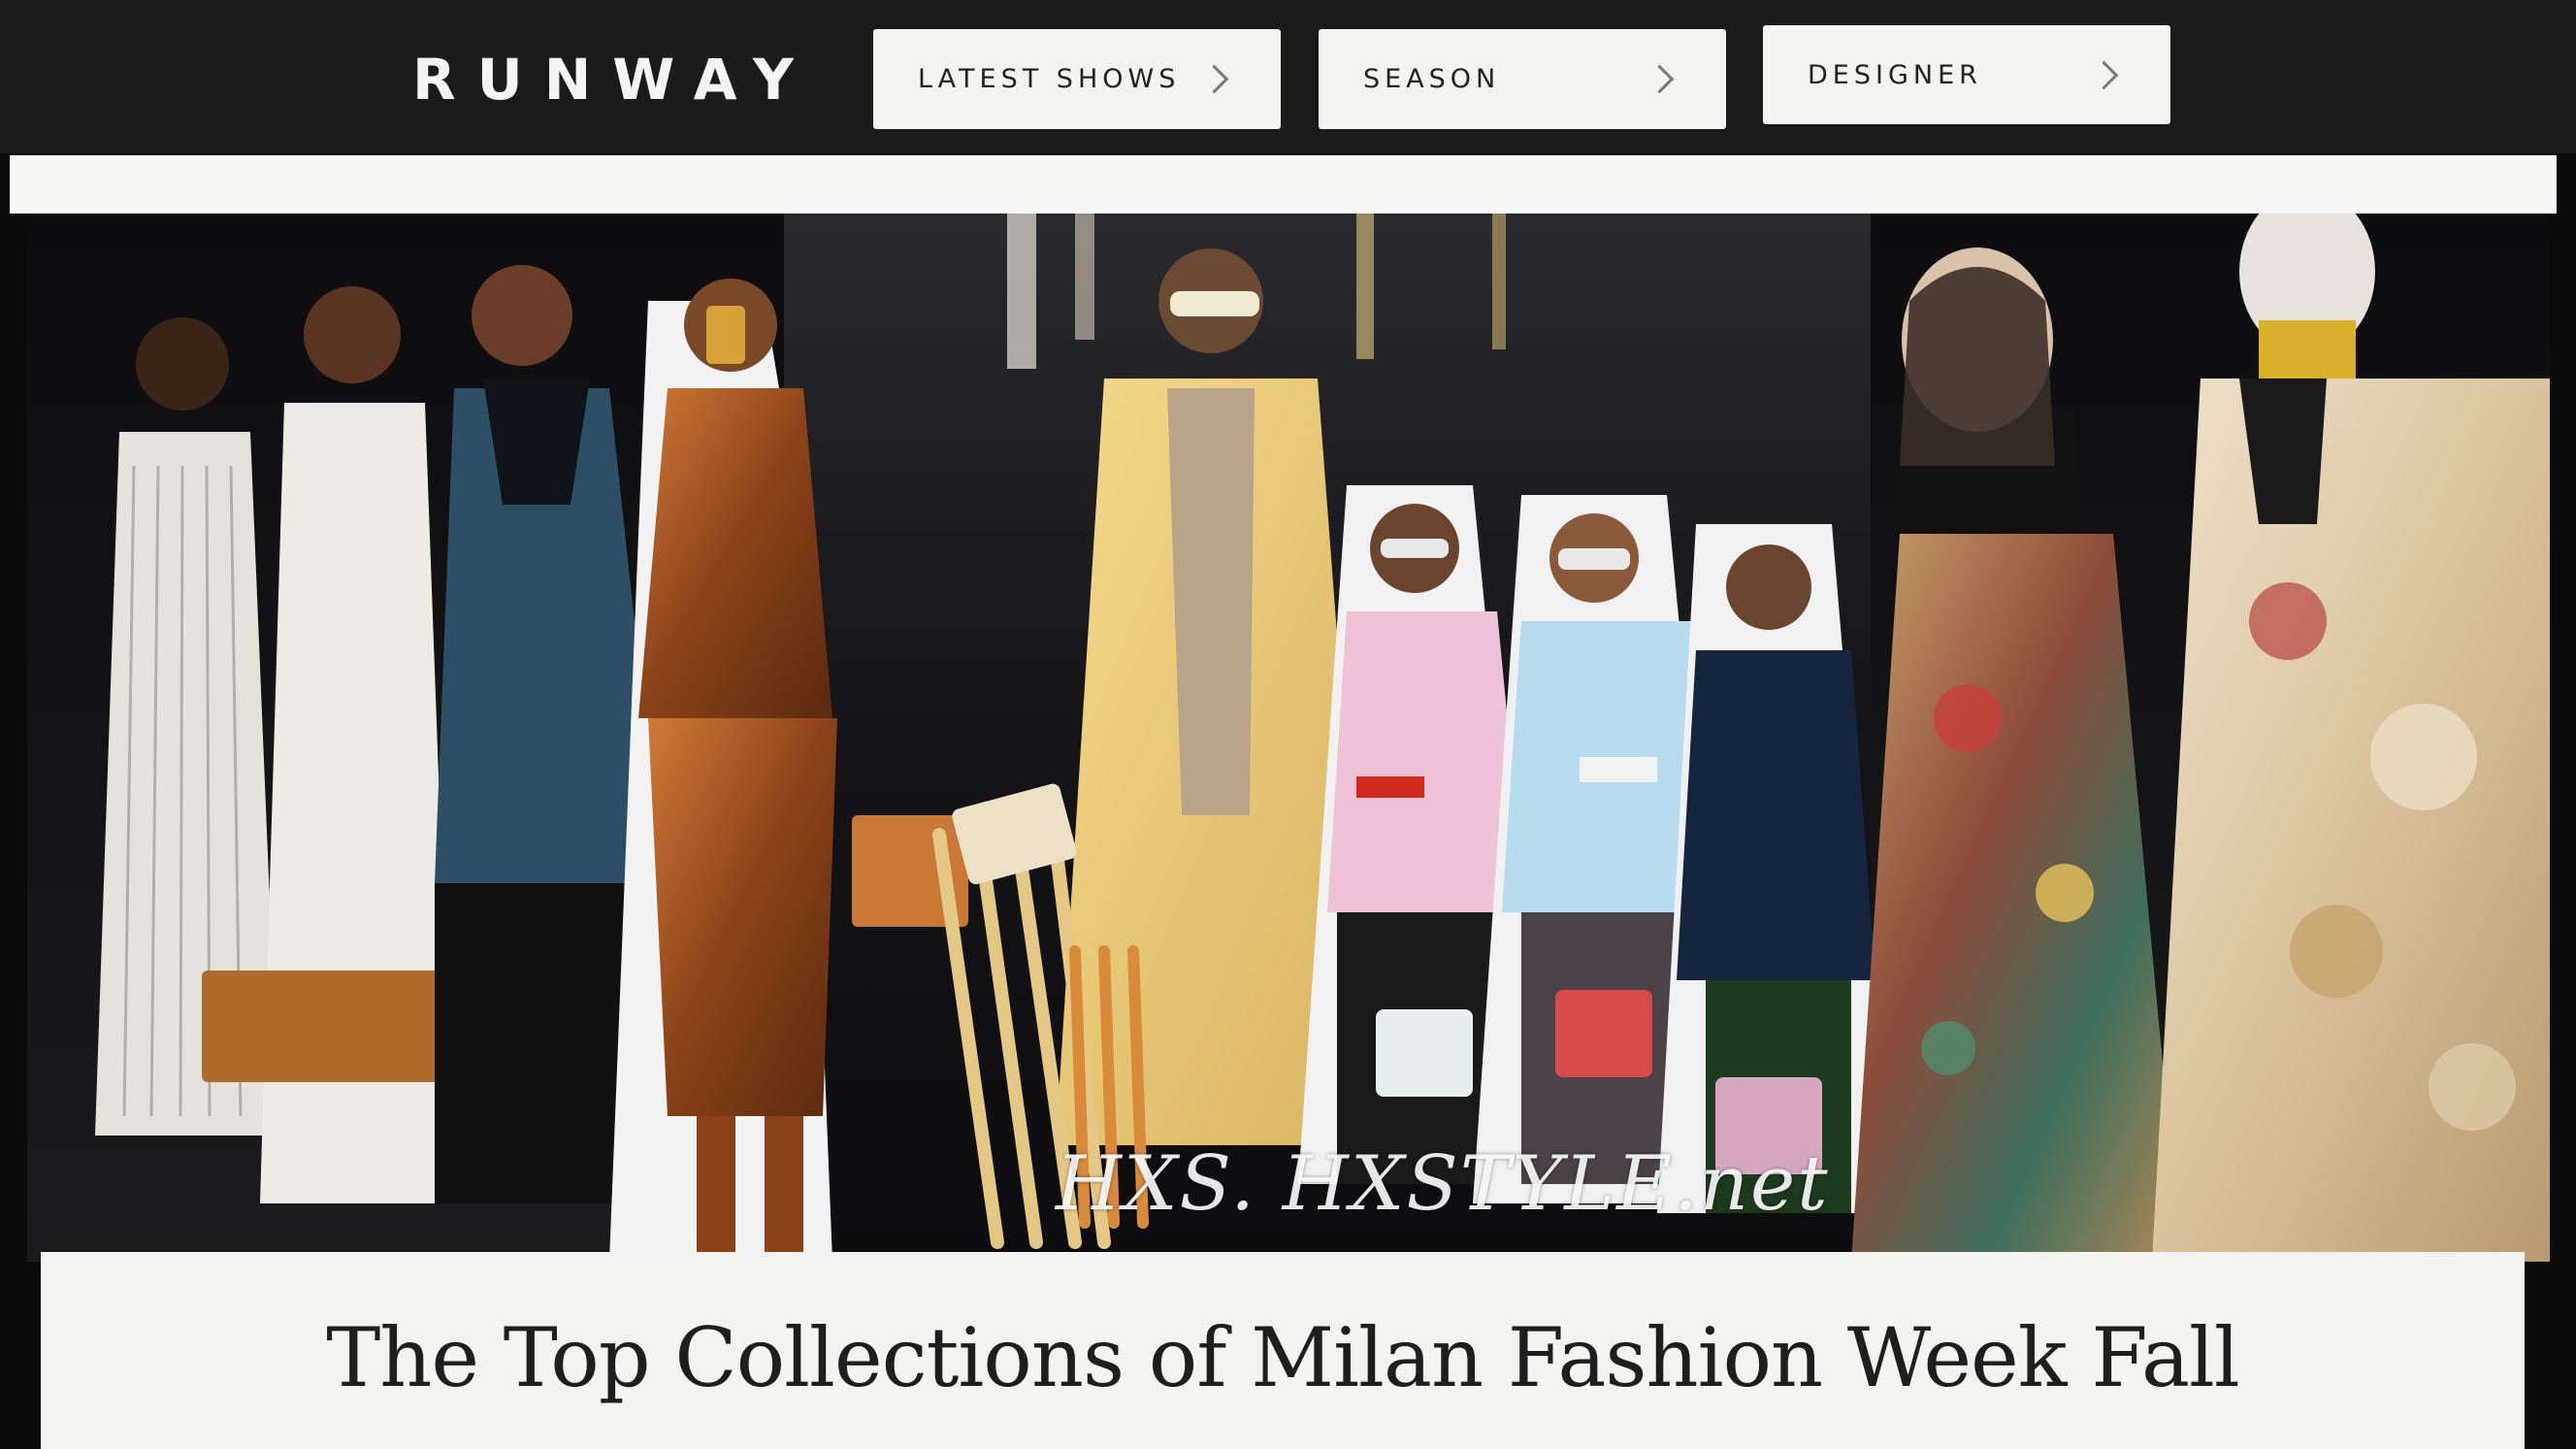 The image size is (2576, 1449). Describe the element at coordinates (1895, 74) in the screenshot. I see `designer-label: DESIGNER` at that location.